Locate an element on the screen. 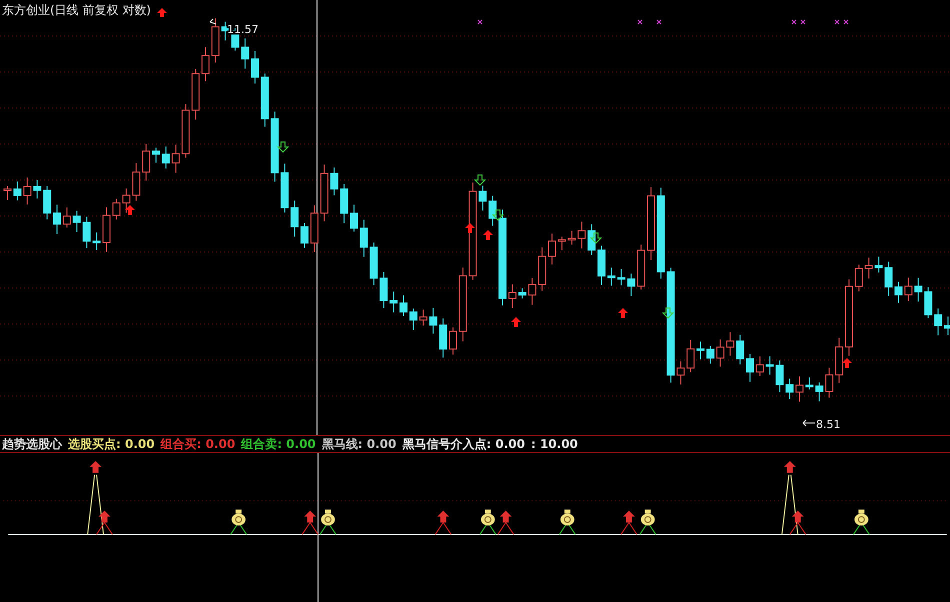 This screenshot has width=950, height=602. indicator-legend-item: 黑马线: 0.00 is located at coordinates (359, 444).